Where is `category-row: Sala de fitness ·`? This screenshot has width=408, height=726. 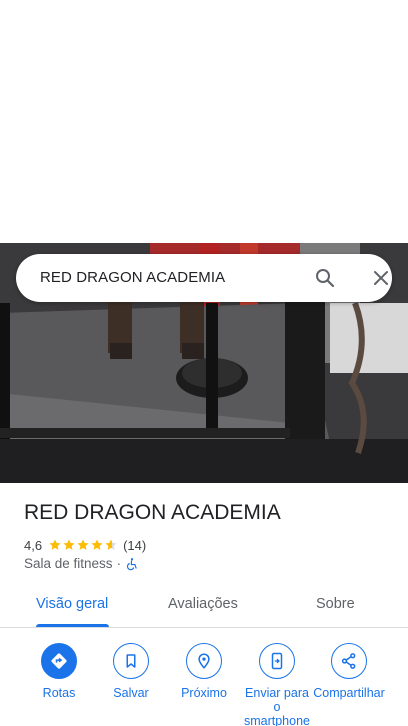 category-row: Sala de fitness · is located at coordinates (81, 563).